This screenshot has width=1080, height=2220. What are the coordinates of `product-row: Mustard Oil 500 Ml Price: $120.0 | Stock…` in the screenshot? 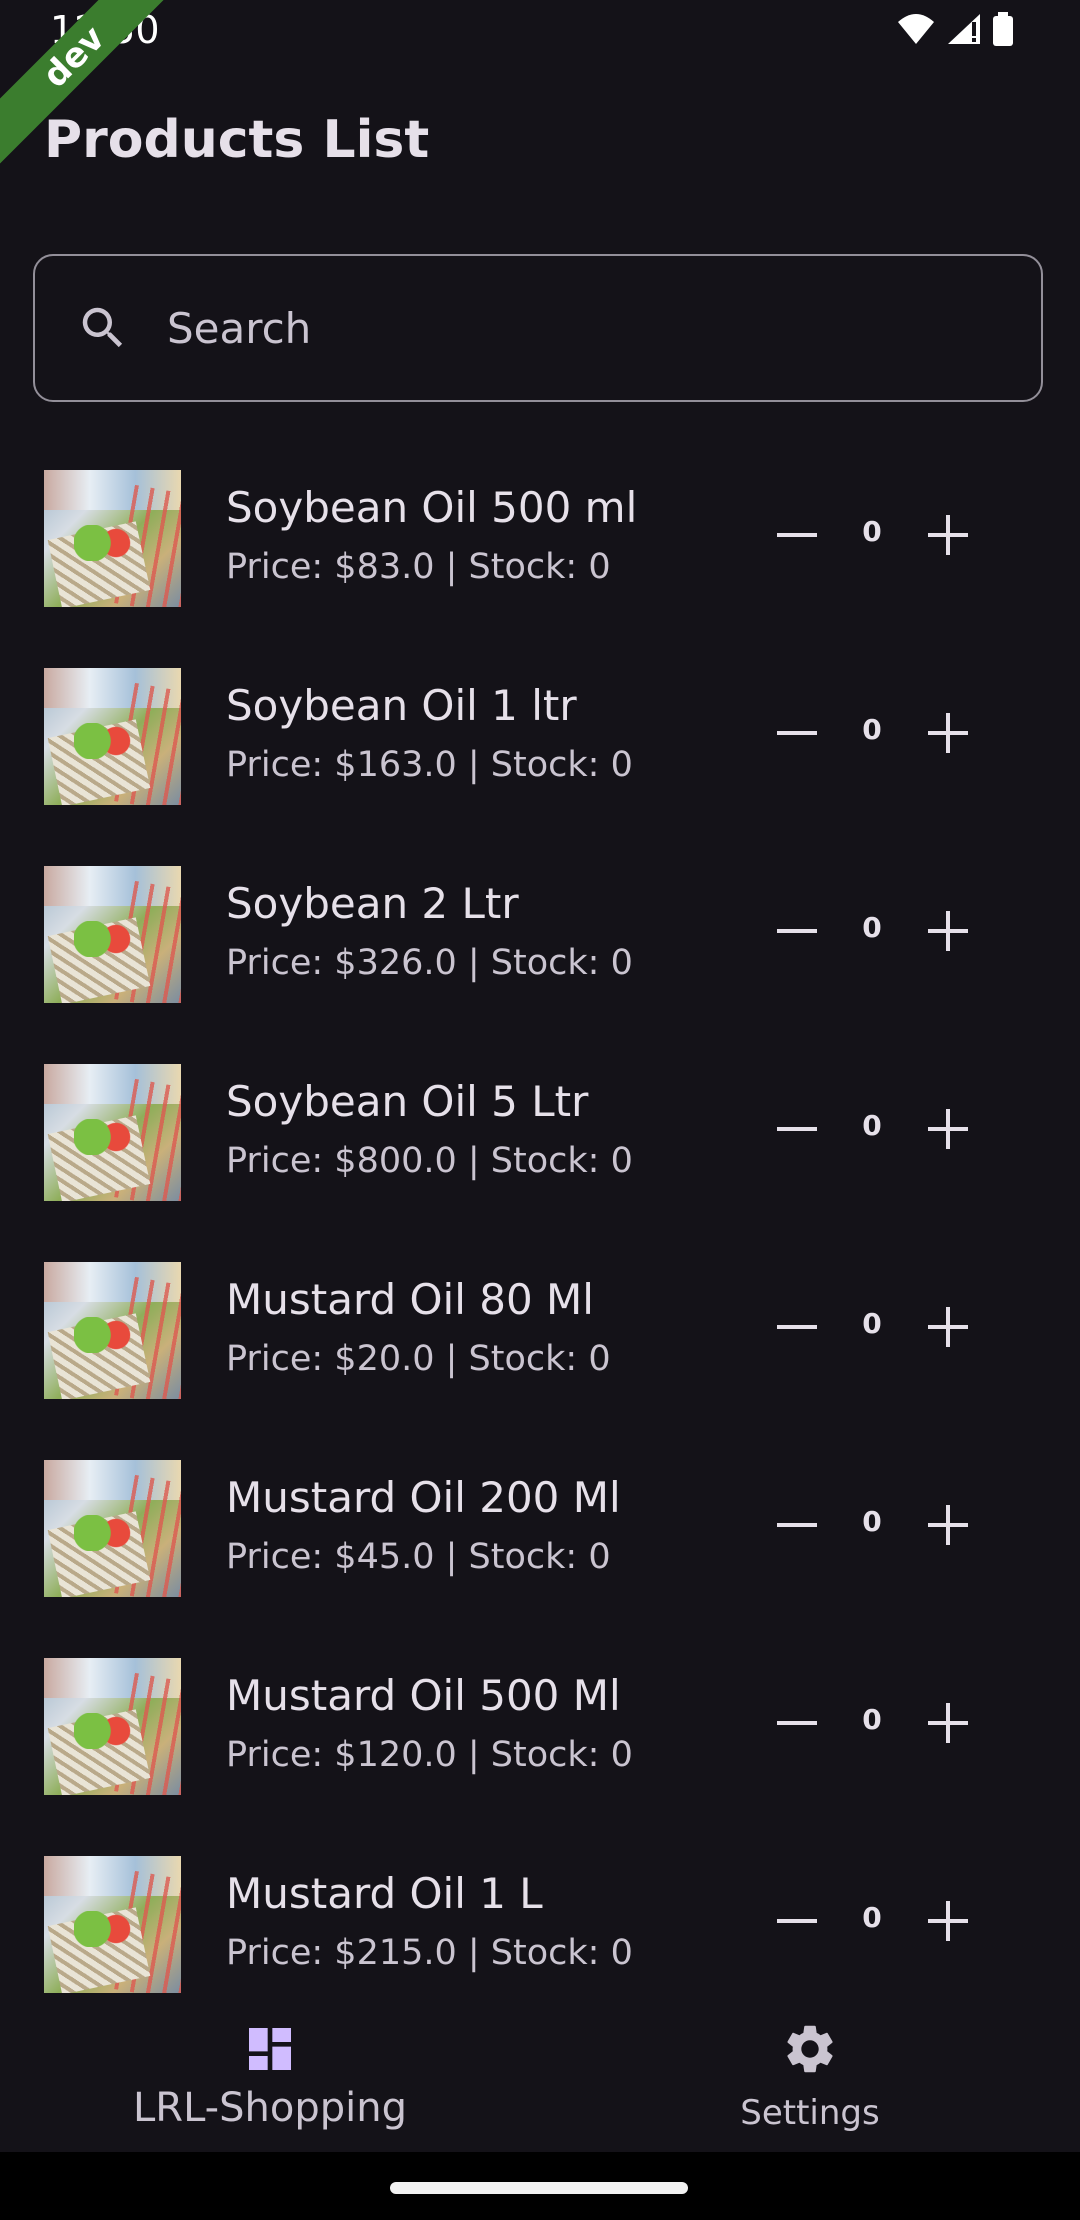 It's located at (540, 1742).